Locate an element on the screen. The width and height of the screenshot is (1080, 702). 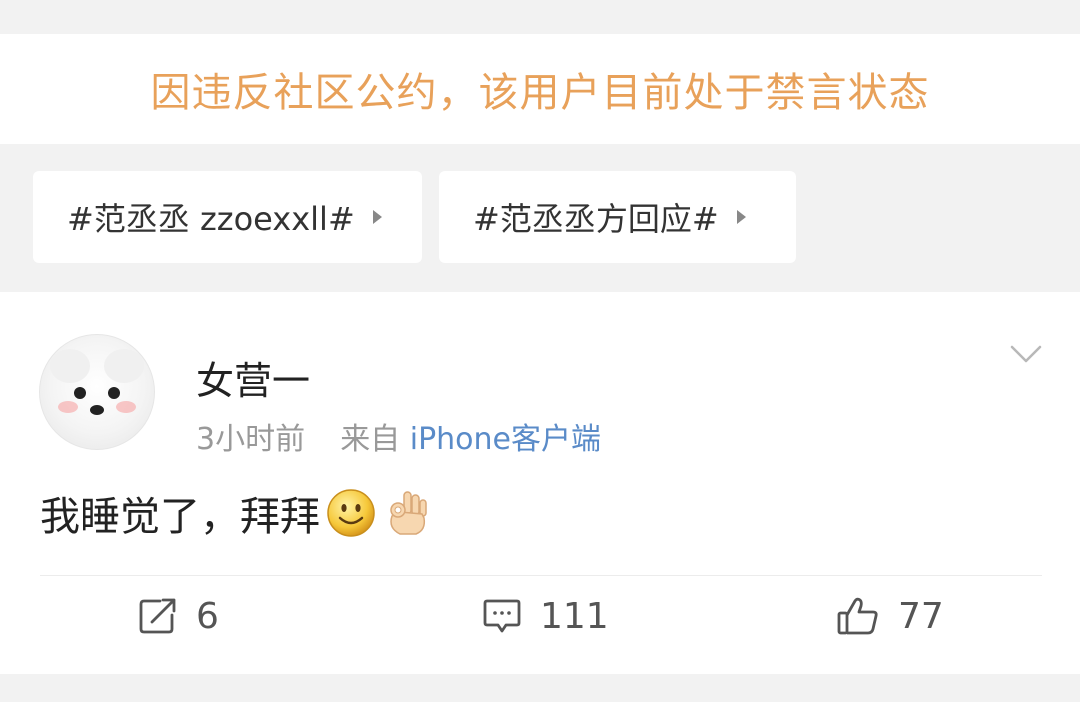
action-bar: 6 111 77 is located at coordinates (540, 622).